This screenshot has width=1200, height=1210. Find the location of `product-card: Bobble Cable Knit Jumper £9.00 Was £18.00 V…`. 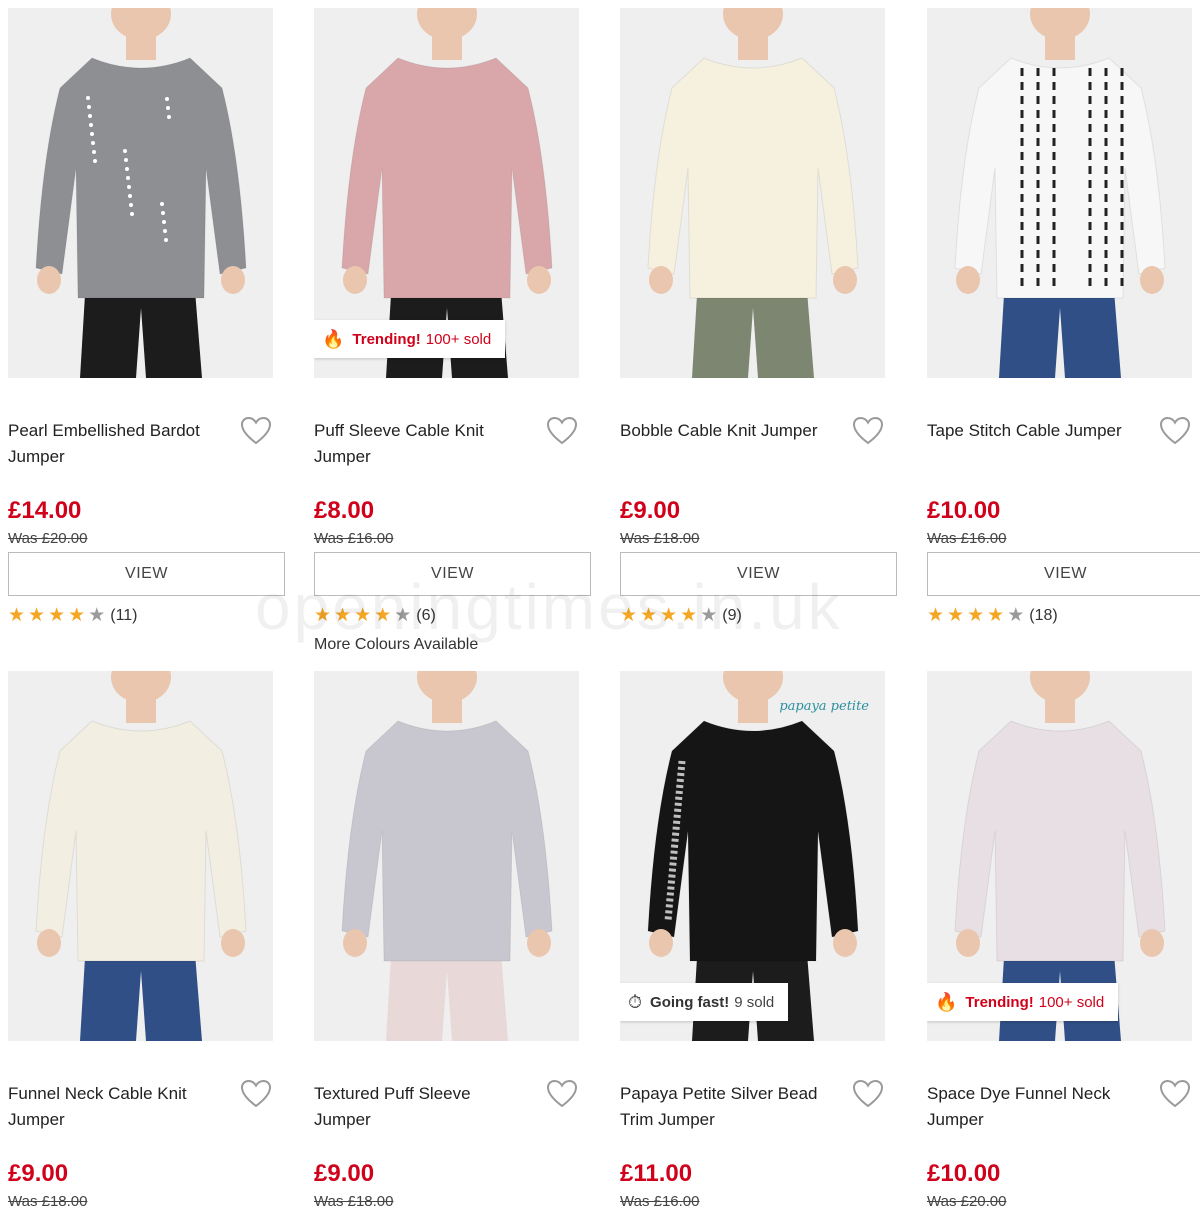

product-card: Bobble Cable Knit Jumper £9.00 Was £18.00 V… is located at coordinates (758, 338).